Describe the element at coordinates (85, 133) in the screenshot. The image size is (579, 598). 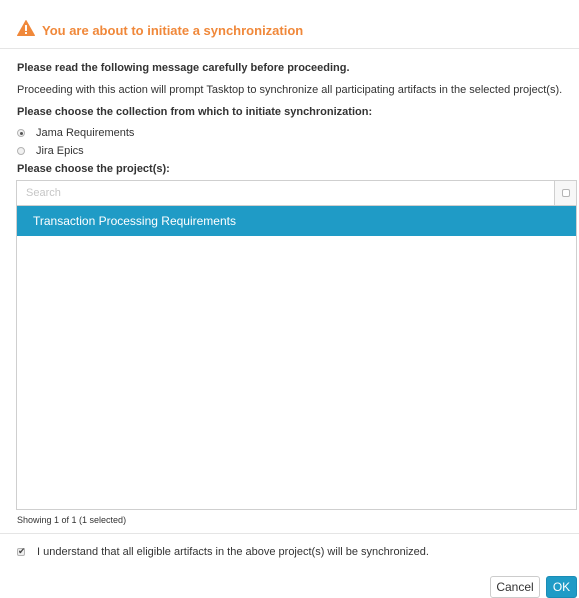
I see `collection-option-label: Jama Requirements` at that location.